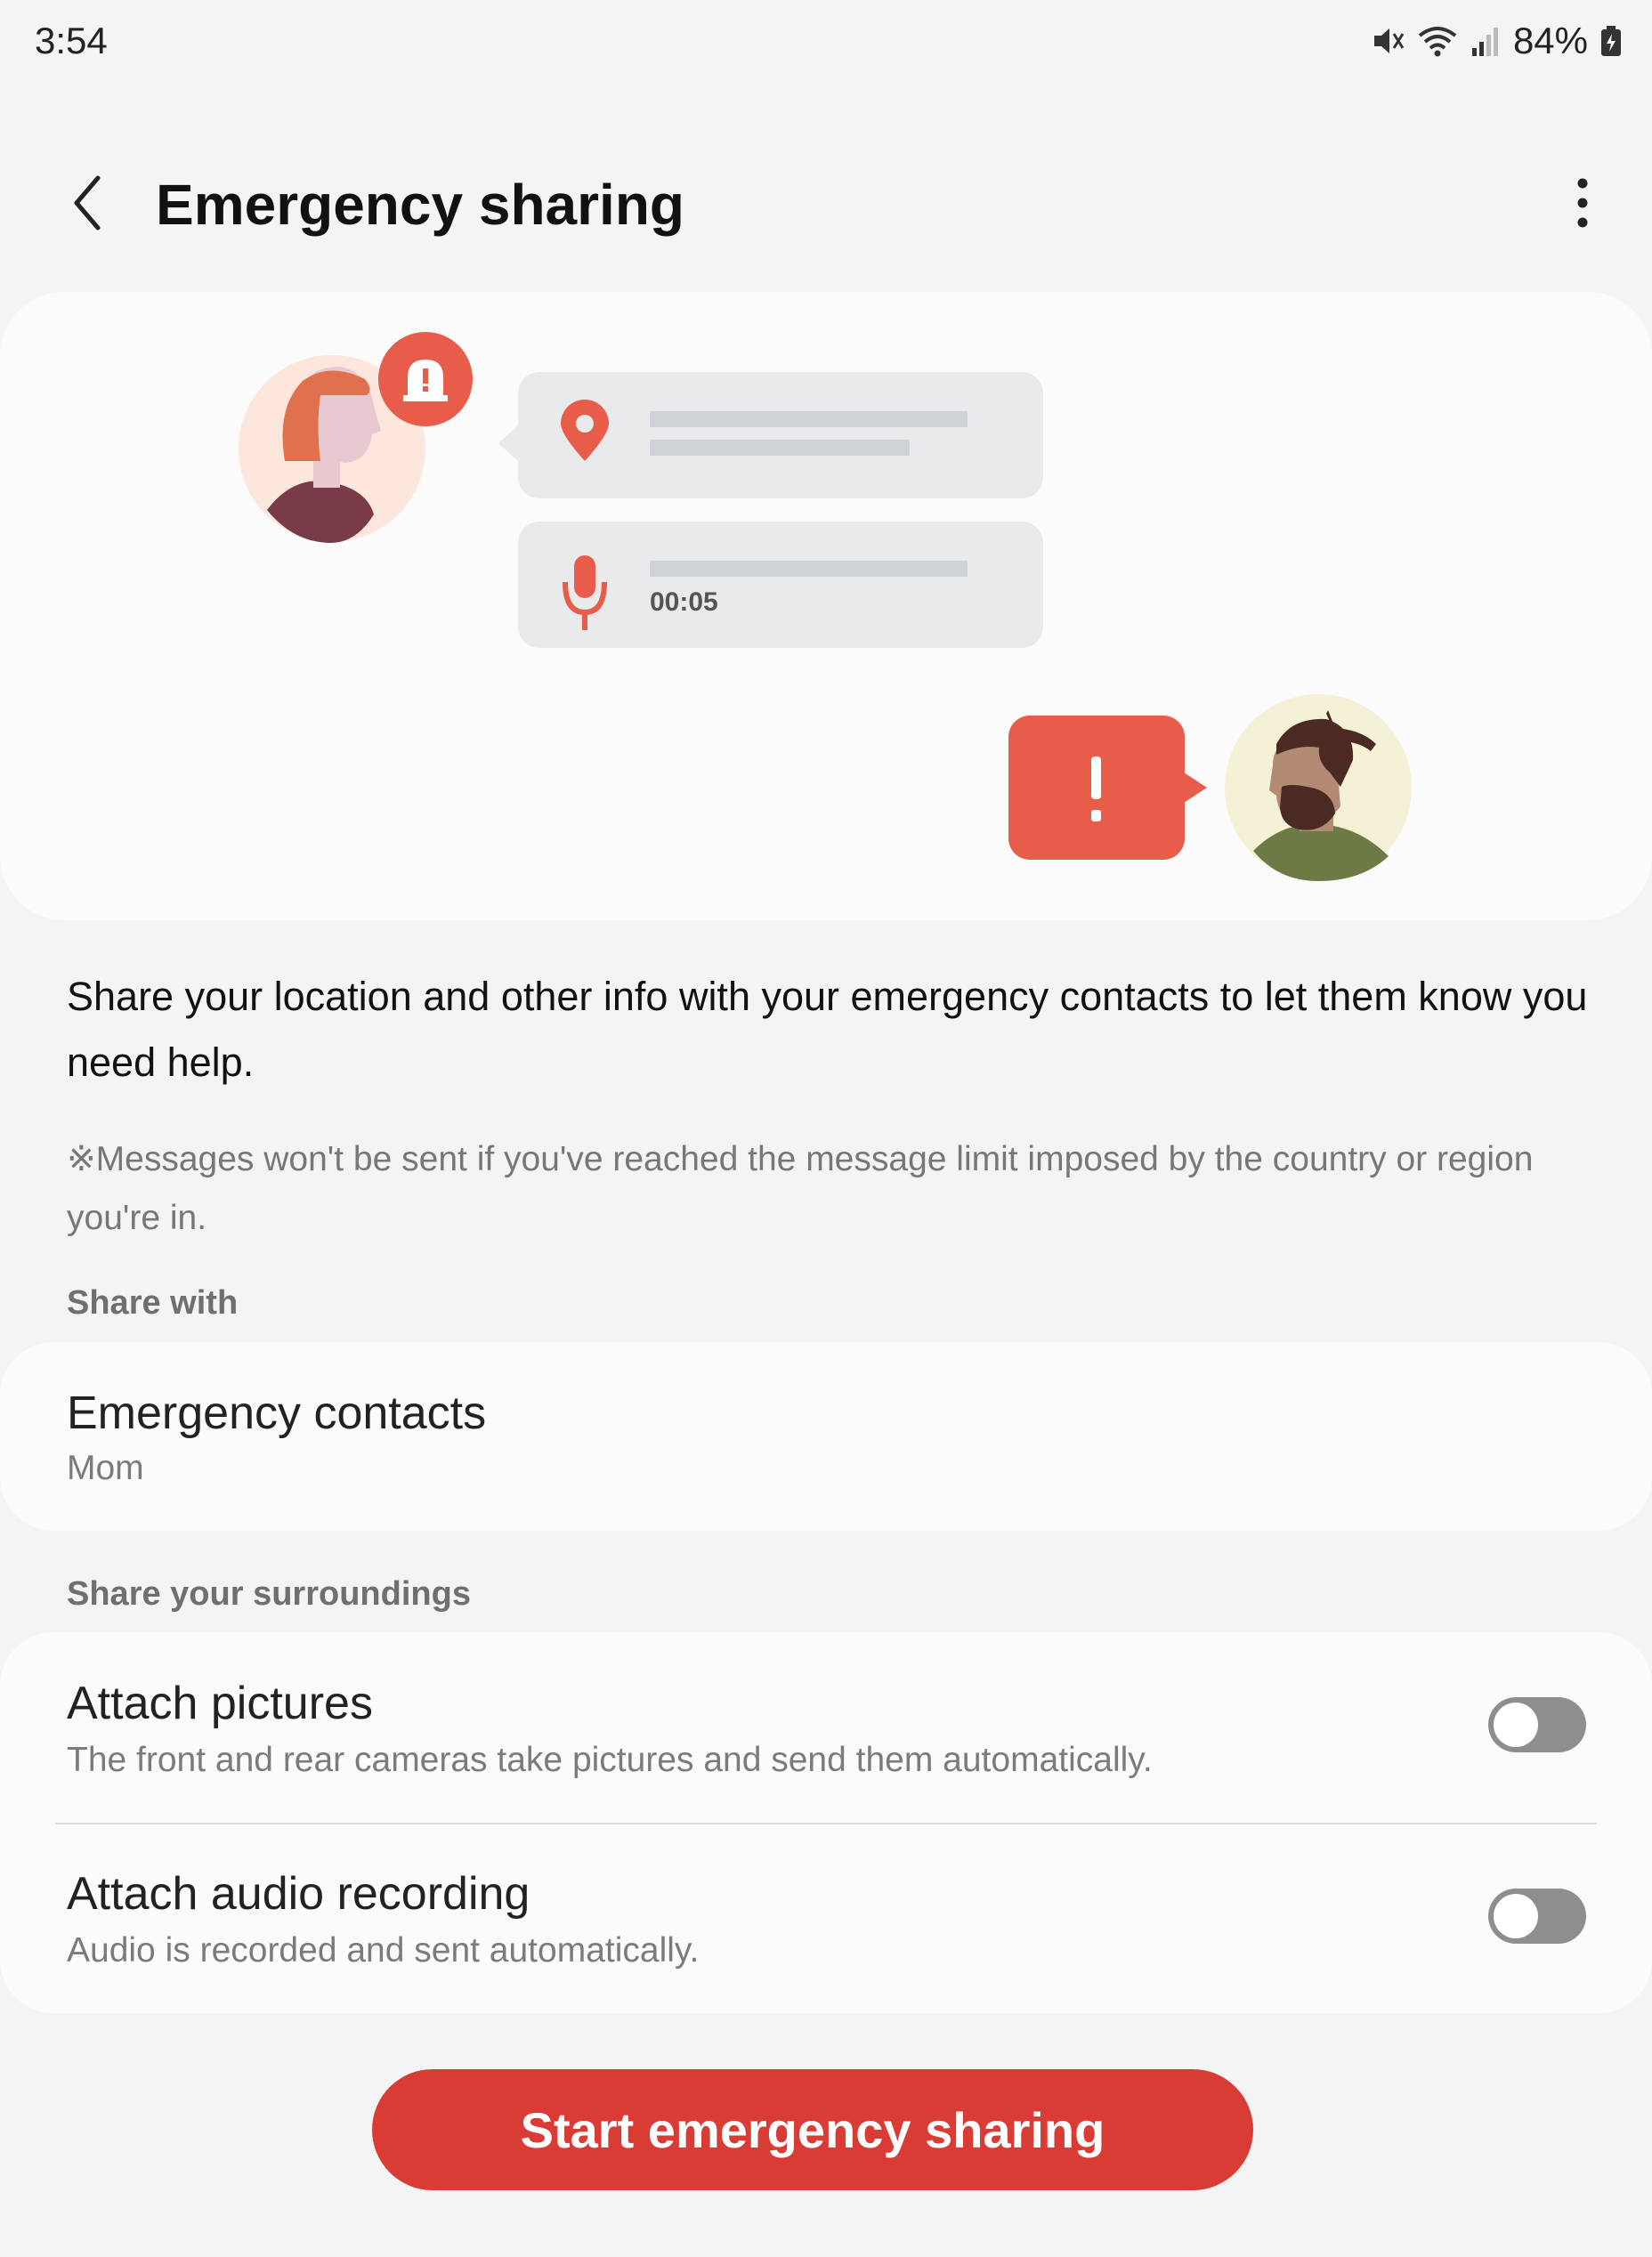 The image size is (1652, 2257). What do you see at coordinates (780, 585) in the screenshot?
I see `audio-message-bubble` at bounding box center [780, 585].